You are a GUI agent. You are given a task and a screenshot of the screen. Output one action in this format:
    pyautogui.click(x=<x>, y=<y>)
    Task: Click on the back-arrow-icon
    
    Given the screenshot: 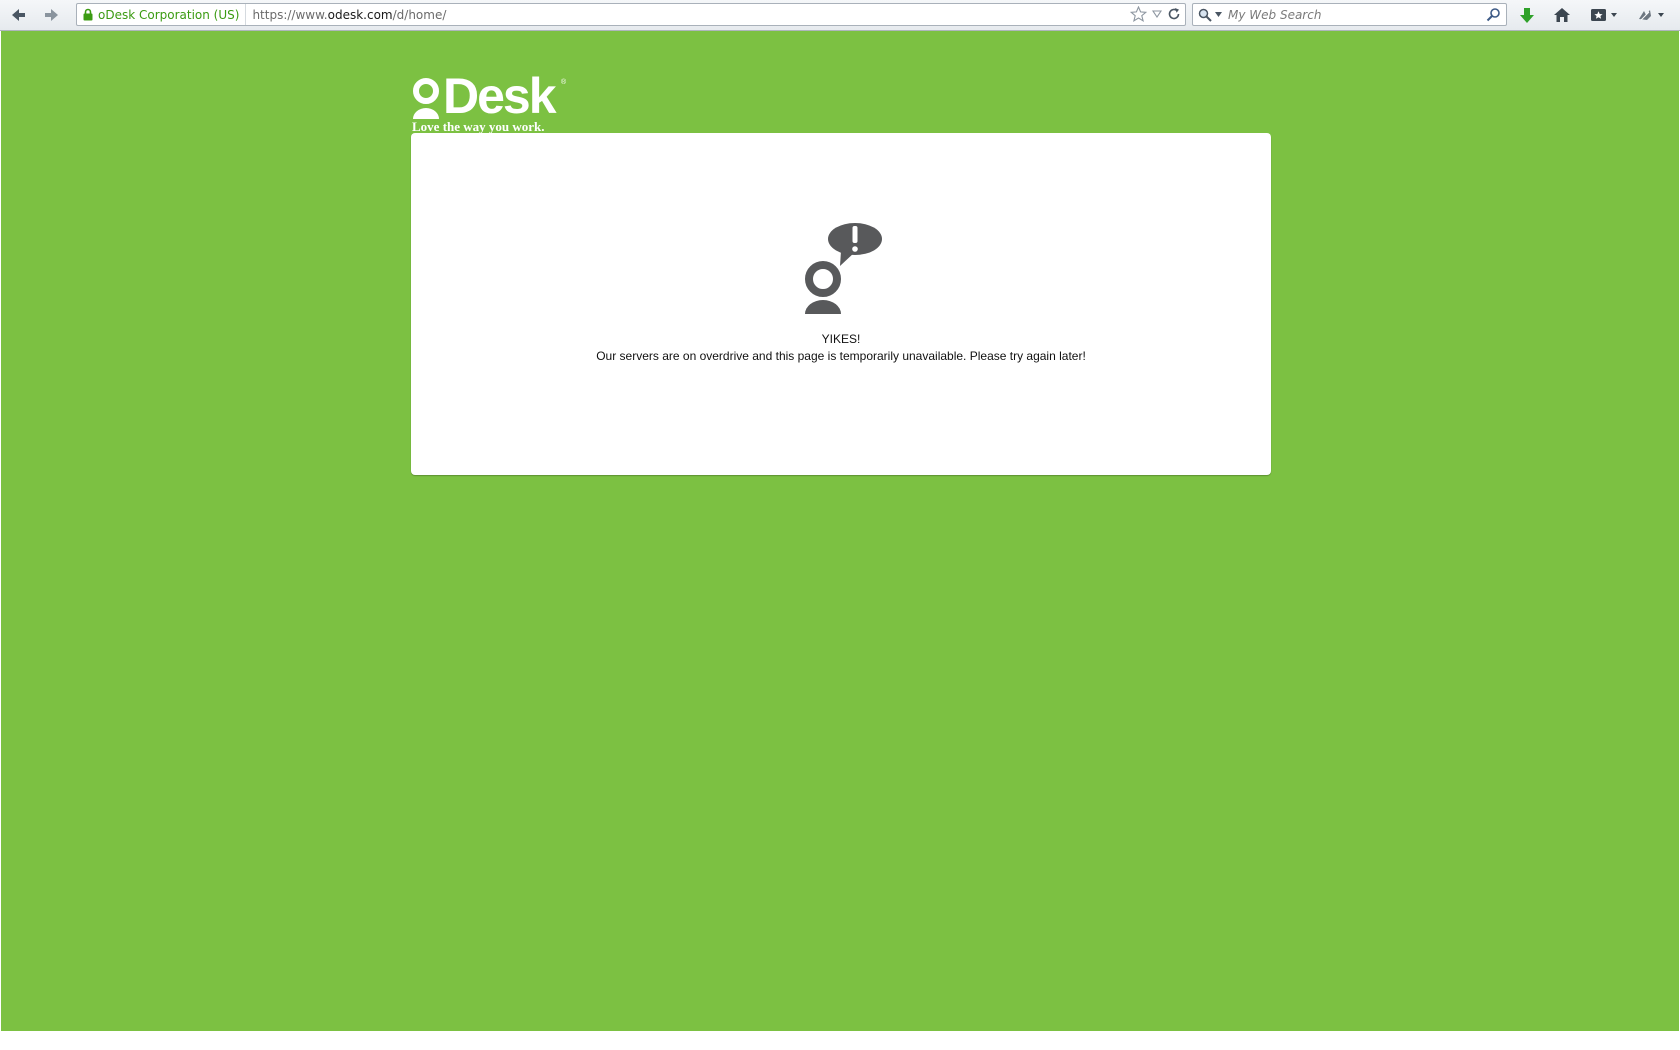 What is the action you would take?
    pyautogui.click(x=18, y=15)
    